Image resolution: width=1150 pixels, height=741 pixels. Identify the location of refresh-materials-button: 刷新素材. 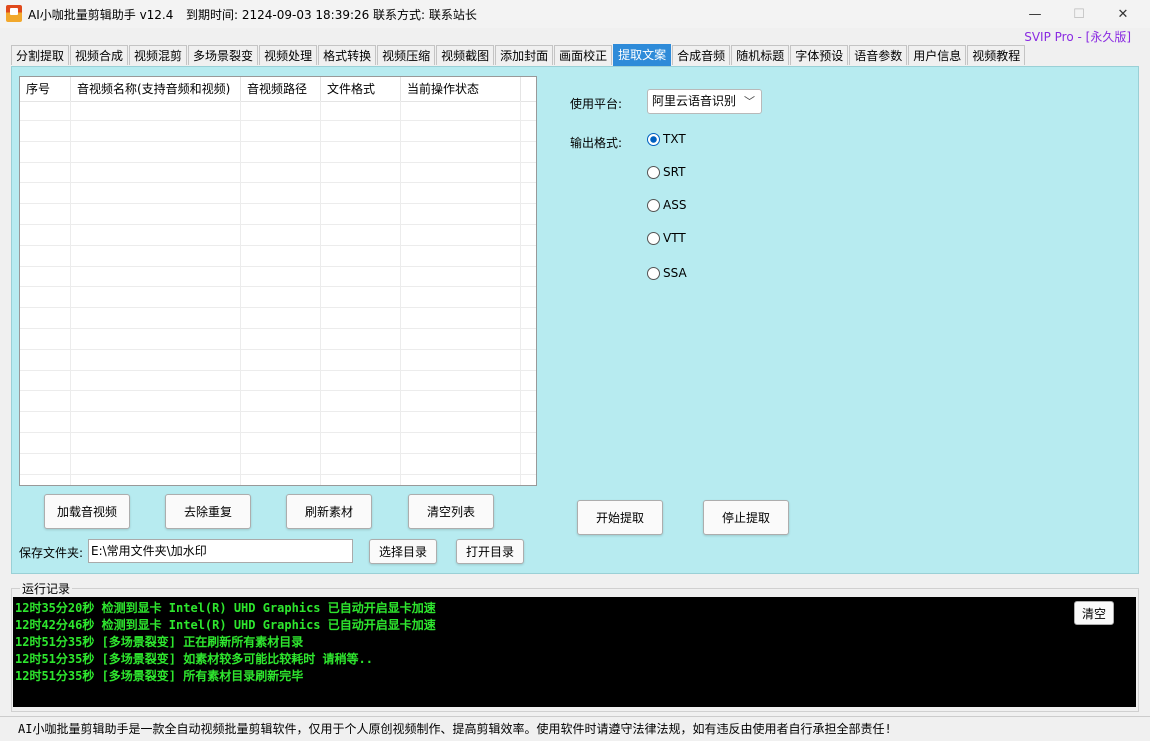
(329, 511).